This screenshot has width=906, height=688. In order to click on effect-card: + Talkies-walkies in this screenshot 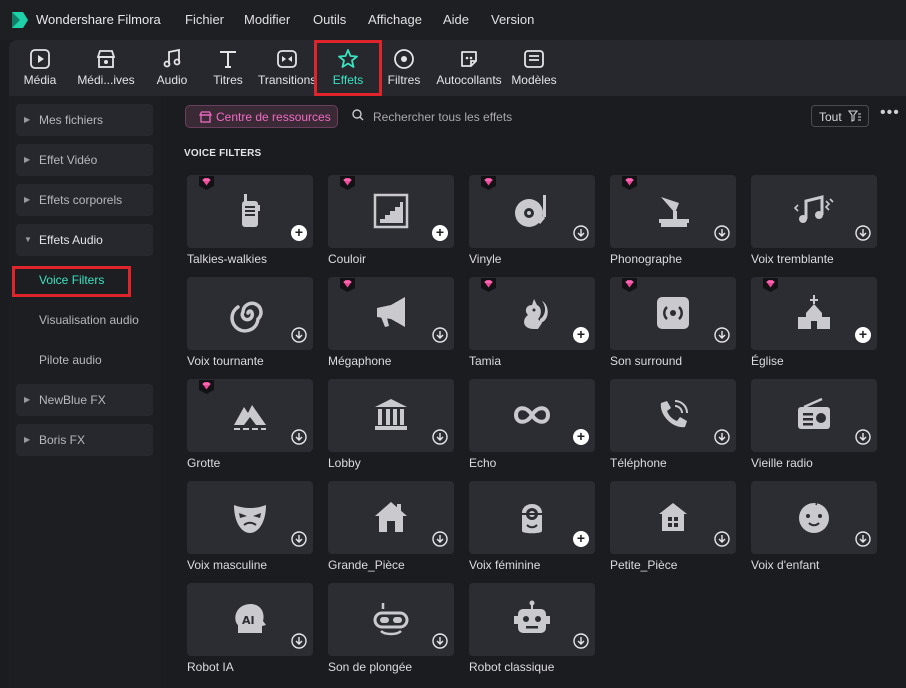, I will do `click(250, 224)`.